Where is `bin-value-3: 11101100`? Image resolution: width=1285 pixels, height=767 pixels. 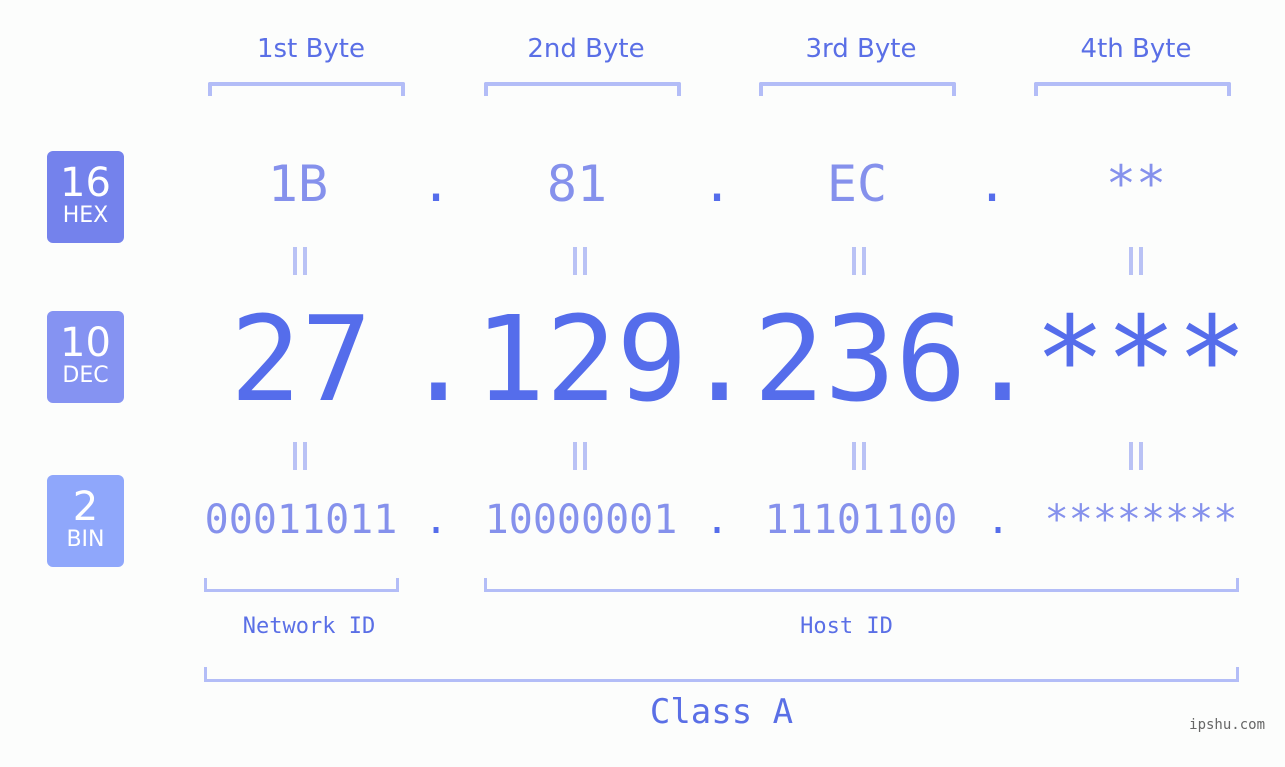 bin-value-3: 11101100 is located at coordinates (861, 520).